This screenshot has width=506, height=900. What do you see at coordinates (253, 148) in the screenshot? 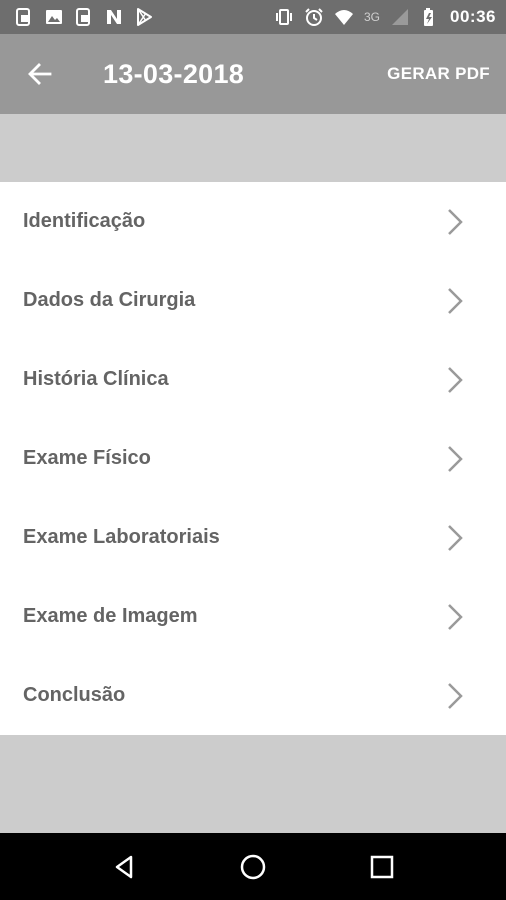
I see `header-spacer` at bounding box center [253, 148].